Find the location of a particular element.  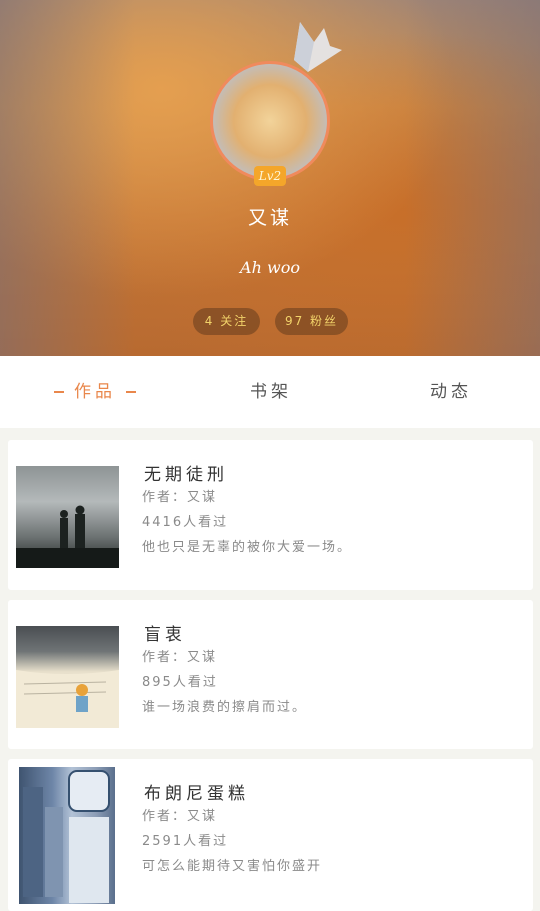

crown-icon is located at coordinates (318, 47).